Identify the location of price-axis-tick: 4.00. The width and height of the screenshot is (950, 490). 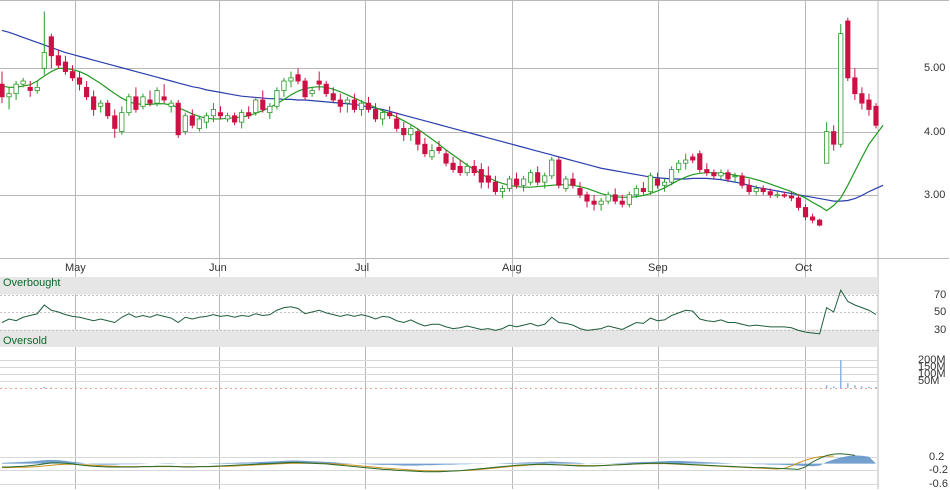
(935, 131).